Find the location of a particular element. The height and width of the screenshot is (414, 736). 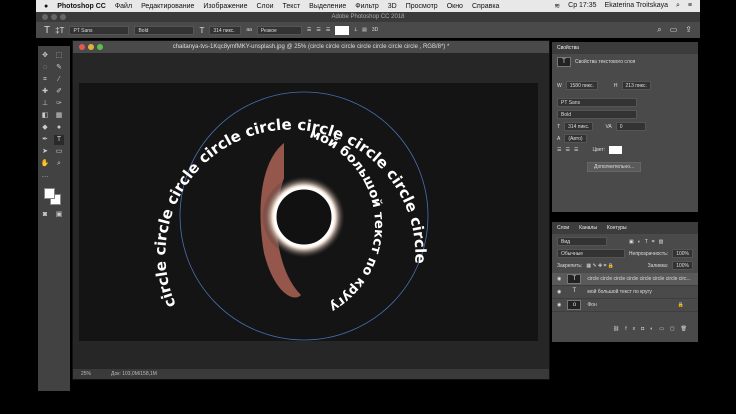

antialias-select: Резкое is located at coordinates (279, 30).